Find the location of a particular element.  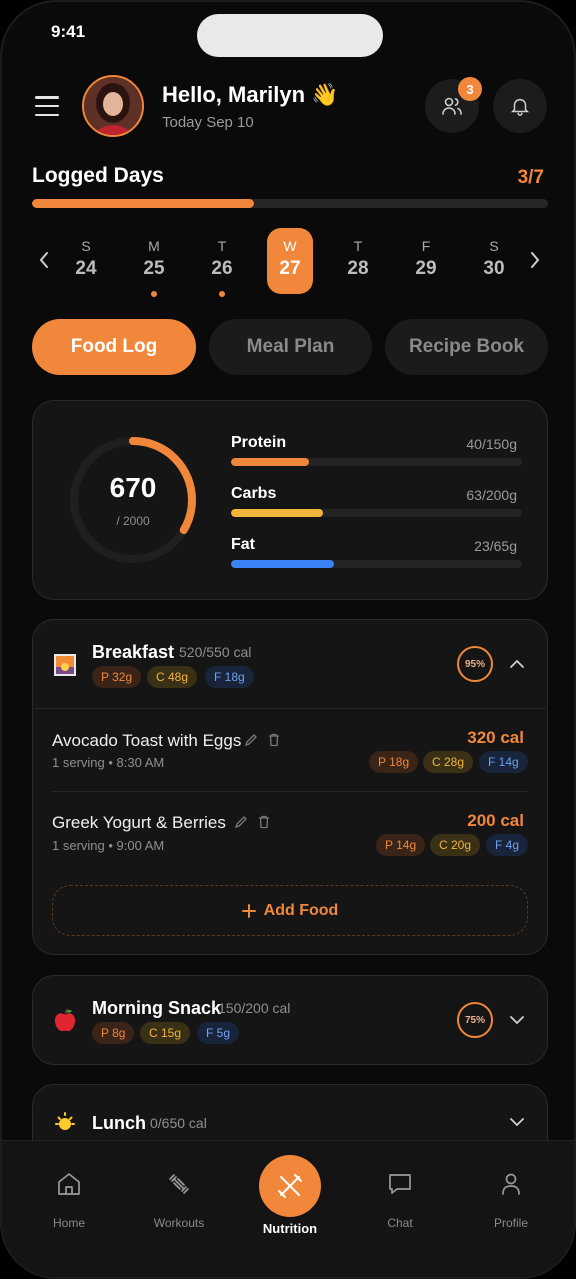

day-name: F is located at coordinates (426, 246).